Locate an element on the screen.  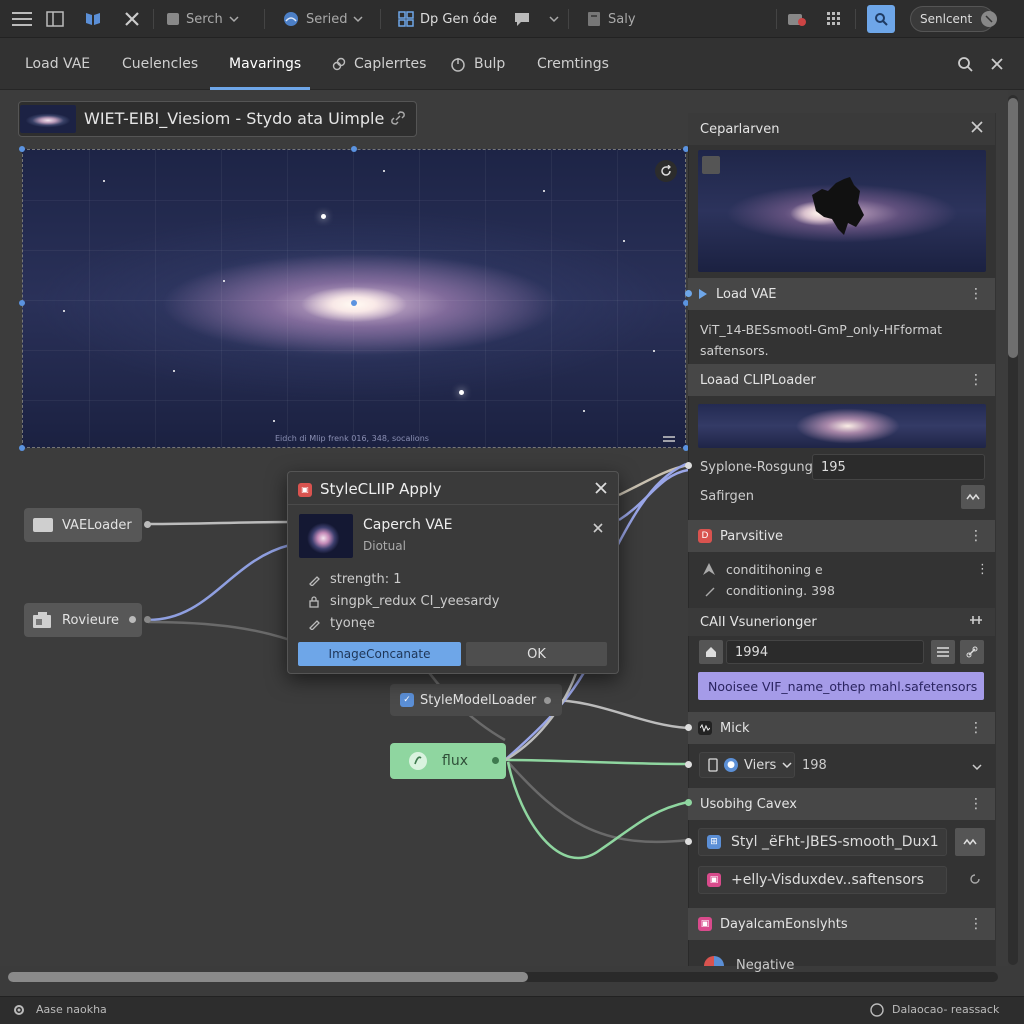
field1-input: 195 is located at coordinates (898, 467).